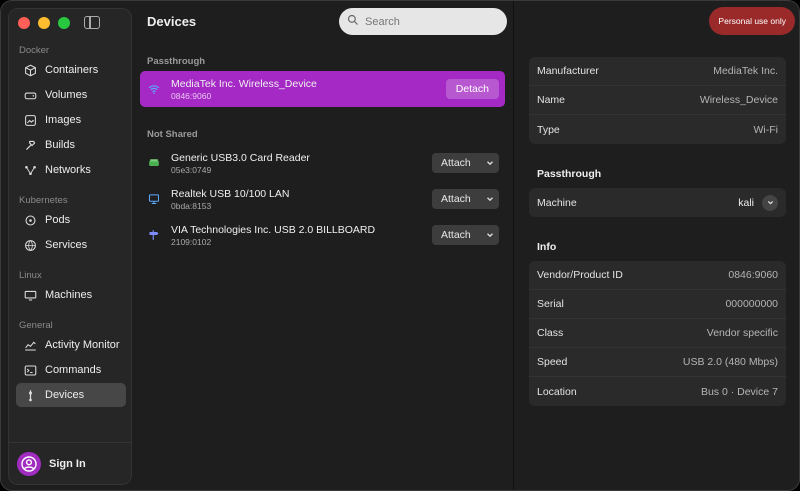  What do you see at coordinates (657, 304) in the screenshot?
I see `detail-row-serial: Serial 000000000` at bounding box center [657, 304].